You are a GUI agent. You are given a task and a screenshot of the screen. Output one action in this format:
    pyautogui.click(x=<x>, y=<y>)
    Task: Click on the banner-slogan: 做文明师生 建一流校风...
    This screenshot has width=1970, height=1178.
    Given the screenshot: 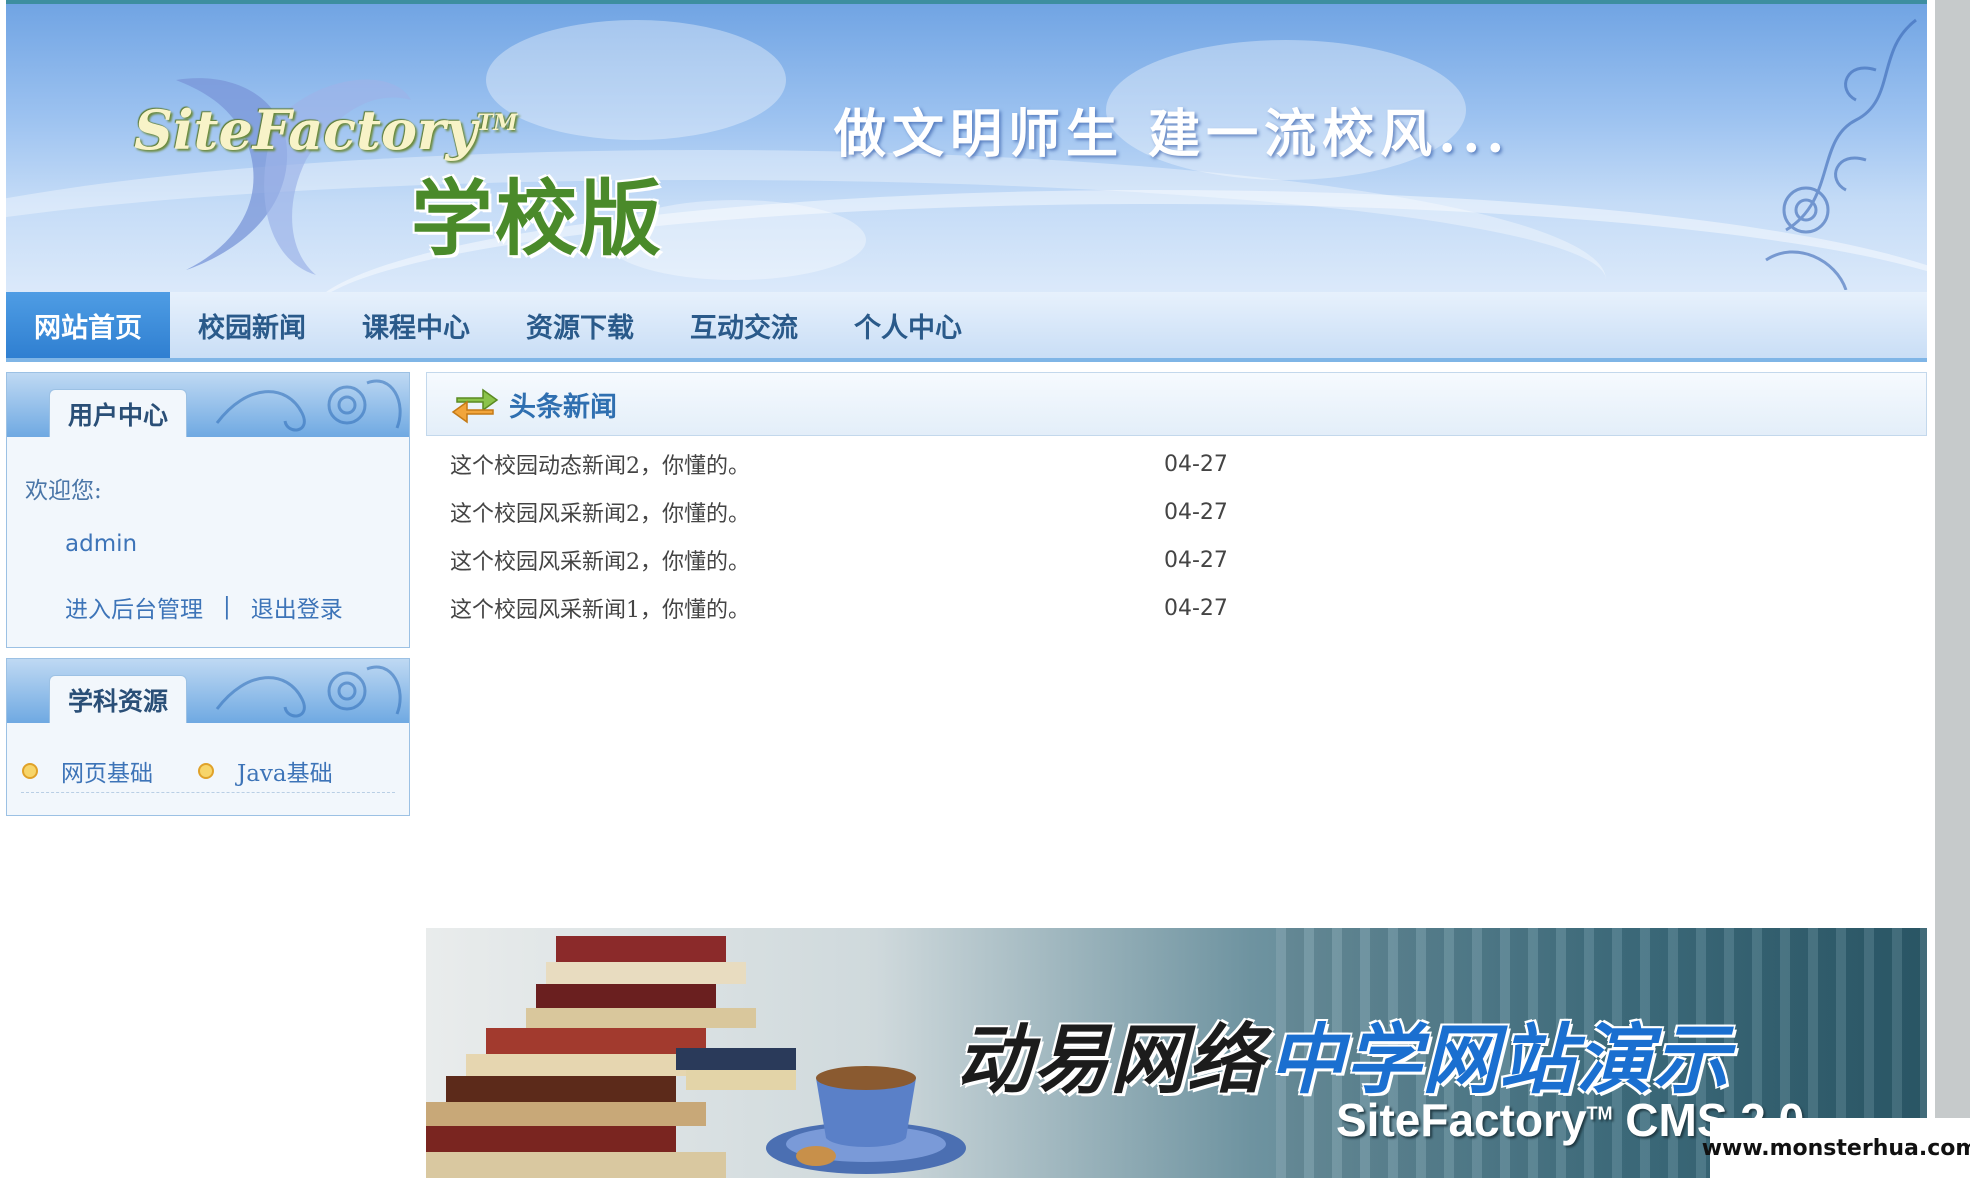 What is the action you would take?
    pyautogui.click(x=1172, y=134)
    